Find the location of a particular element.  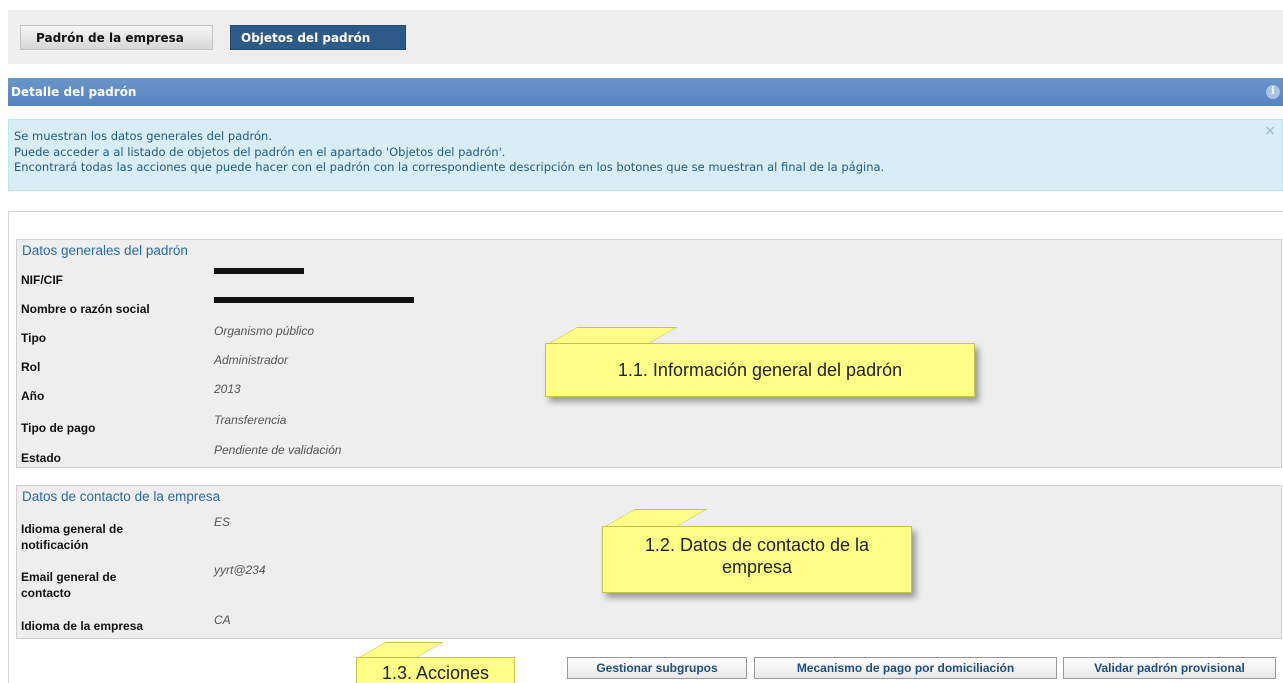

field-value-ano: 2013 is located at coordinates (227, 389).